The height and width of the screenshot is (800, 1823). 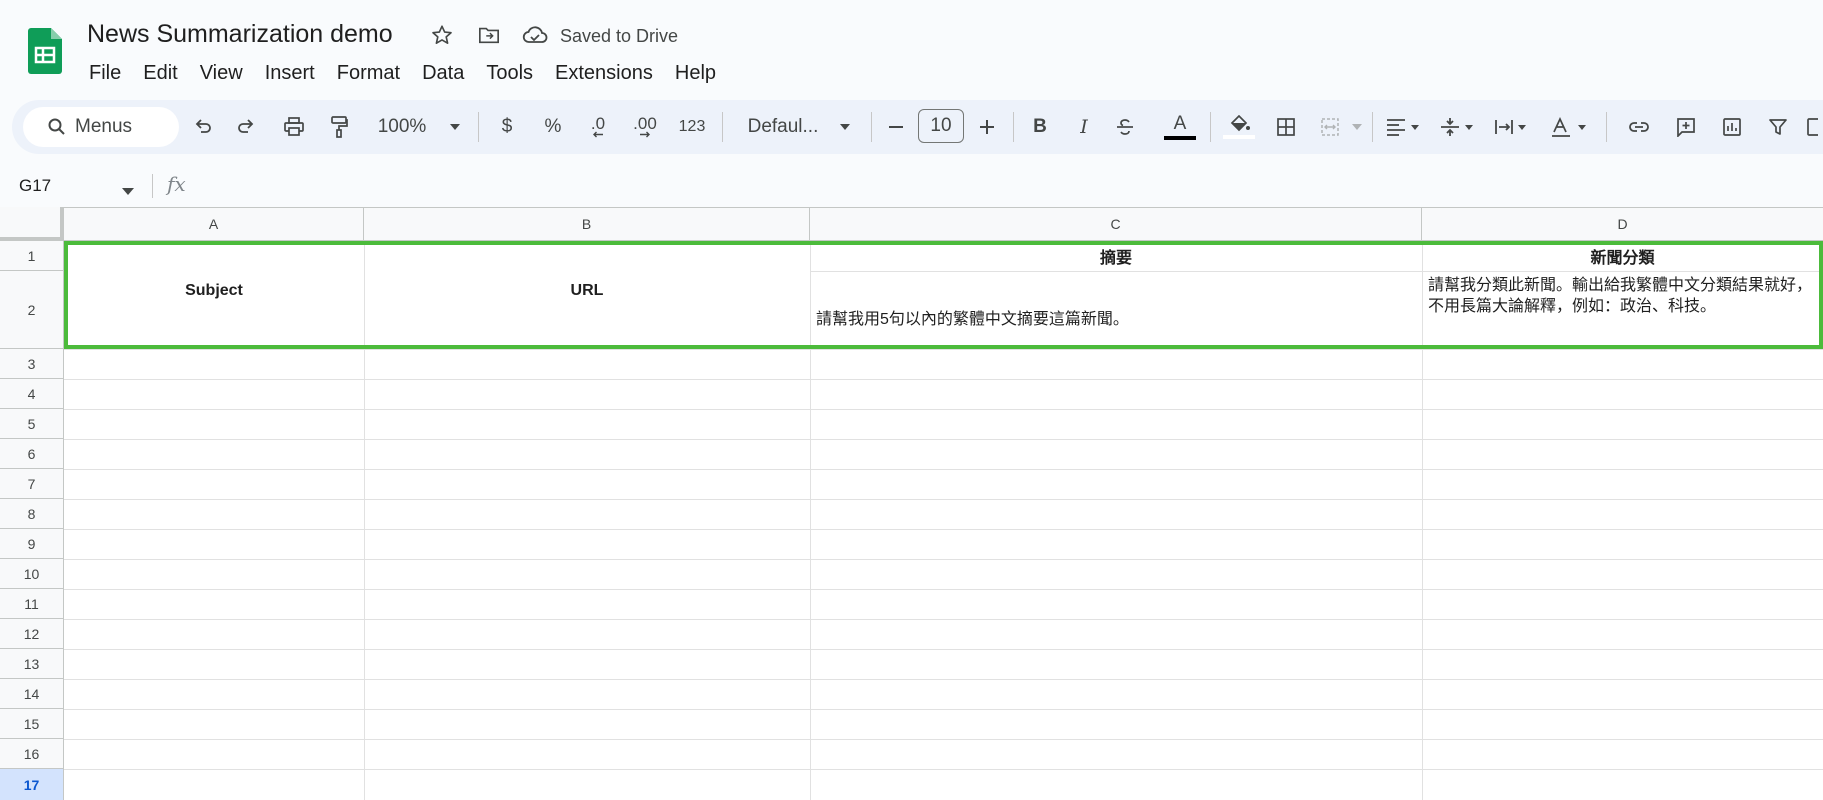 I want to click on column-header-b: B, so click(x=587, y=224).